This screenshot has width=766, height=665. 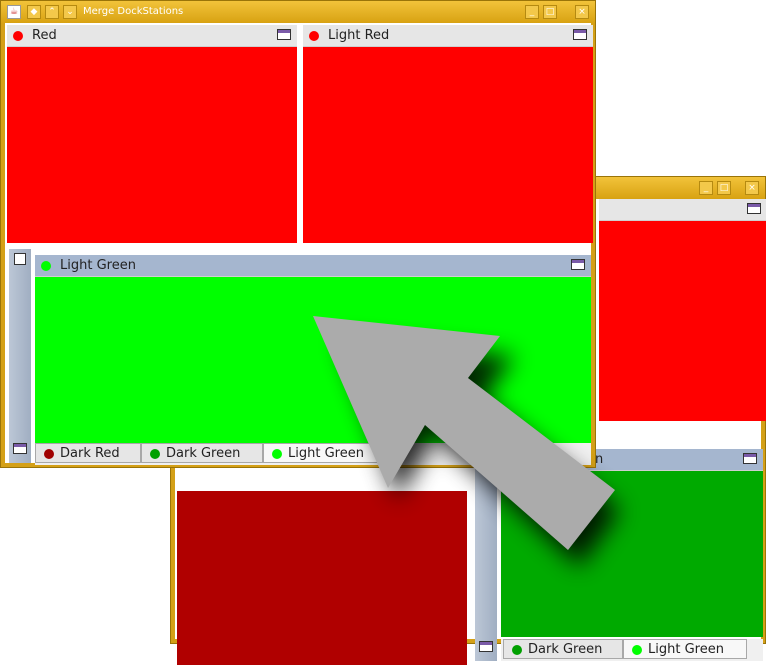 What do you see at coordinates (517, 650) in the screenshot?
I see `dark-green-dot-icon` at bounding box center [517, 650].